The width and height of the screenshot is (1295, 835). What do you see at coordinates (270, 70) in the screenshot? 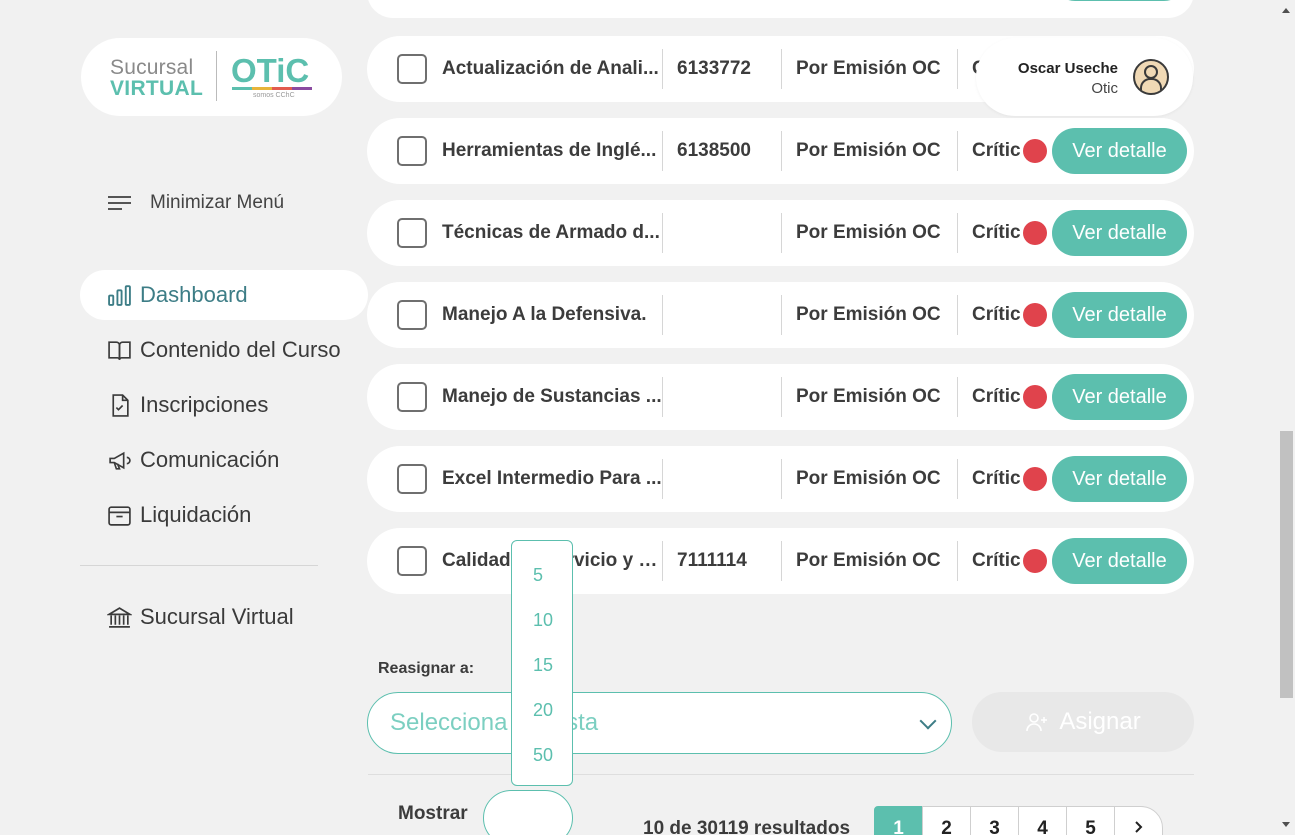
I see `logo-brand: OTiC` at bounding box center [270, 70].